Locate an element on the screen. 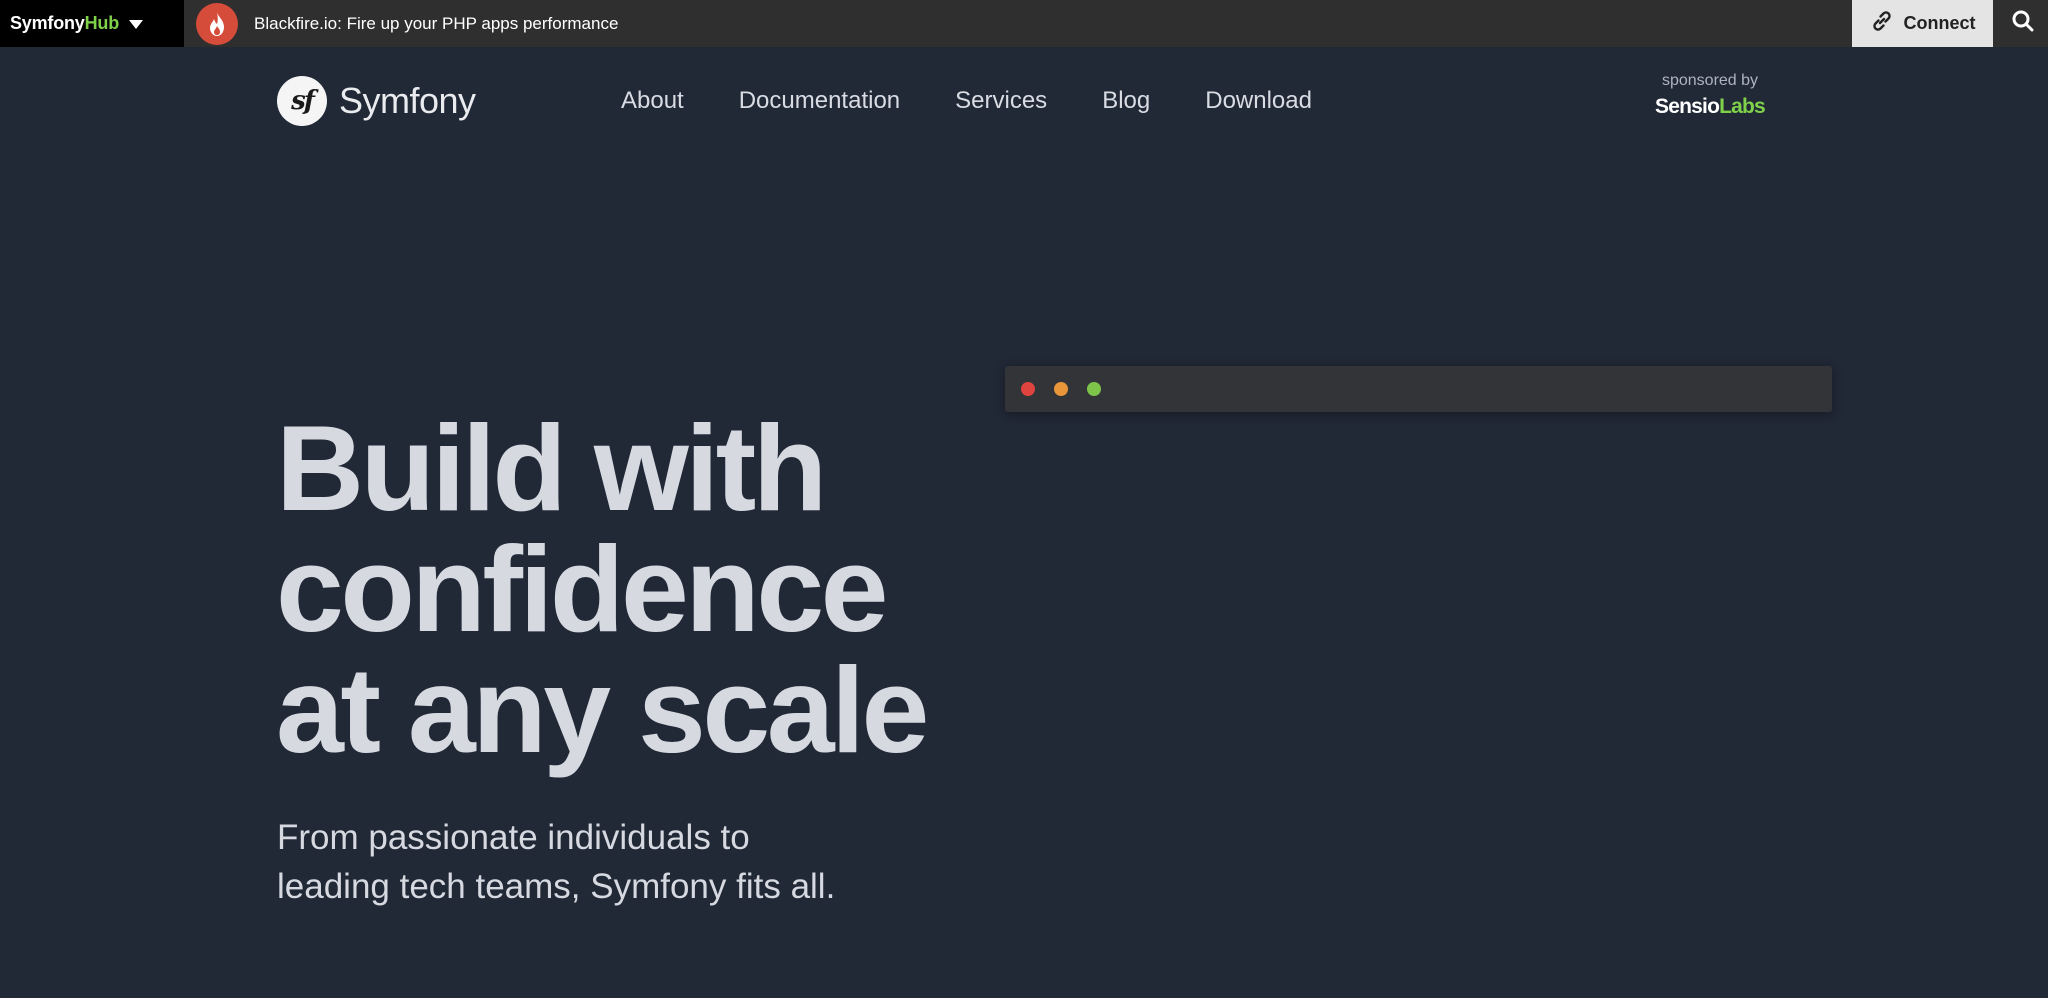  hero-title-line: confidence is located at coordinates (582, 589).